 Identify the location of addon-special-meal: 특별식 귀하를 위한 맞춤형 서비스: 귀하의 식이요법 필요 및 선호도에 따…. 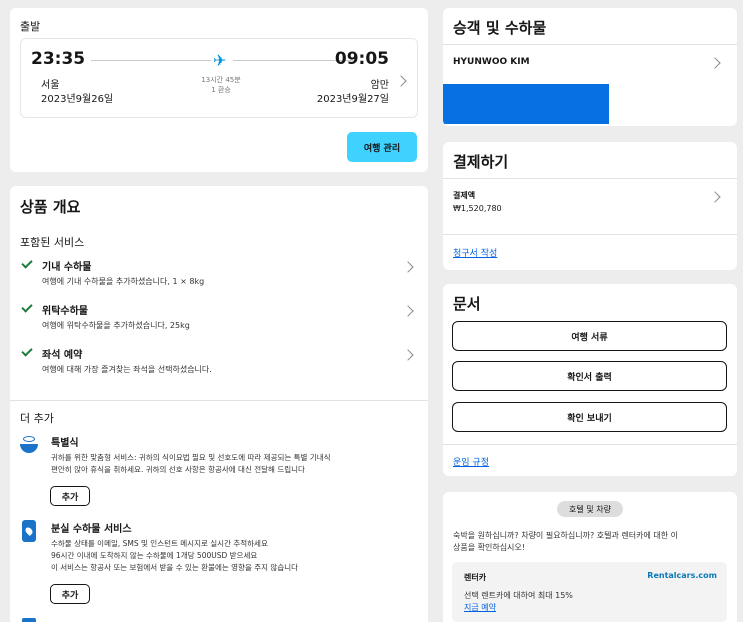
(219, 470).